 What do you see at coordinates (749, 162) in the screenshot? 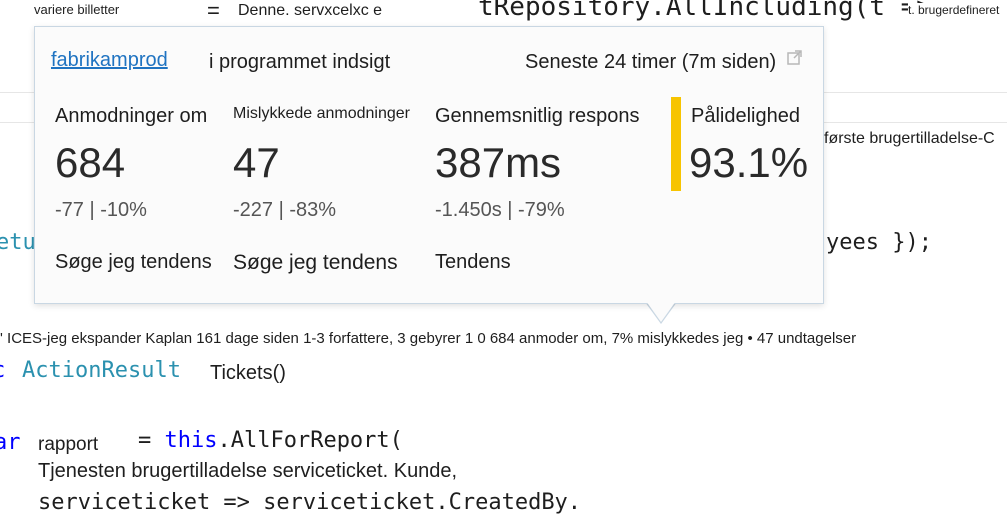
I see `metric-value-reliability: 93.1%` at bounding box center [749, 162].